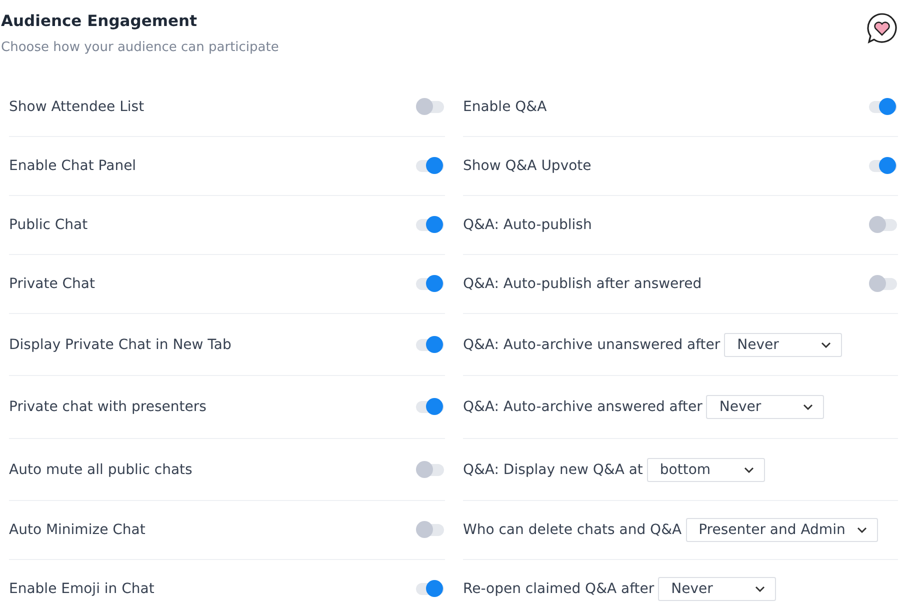  What do you see at coordinates (705, 470) in the screenshot?
I see `dropdown-select: bottom` at bounding box center [705, 470].